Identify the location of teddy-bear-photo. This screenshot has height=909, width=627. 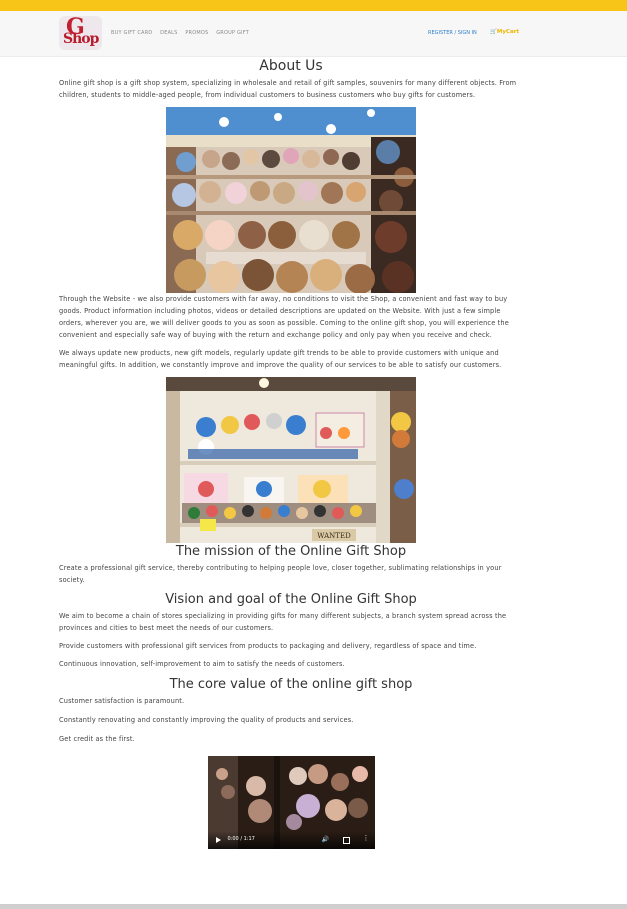
(291, 200).